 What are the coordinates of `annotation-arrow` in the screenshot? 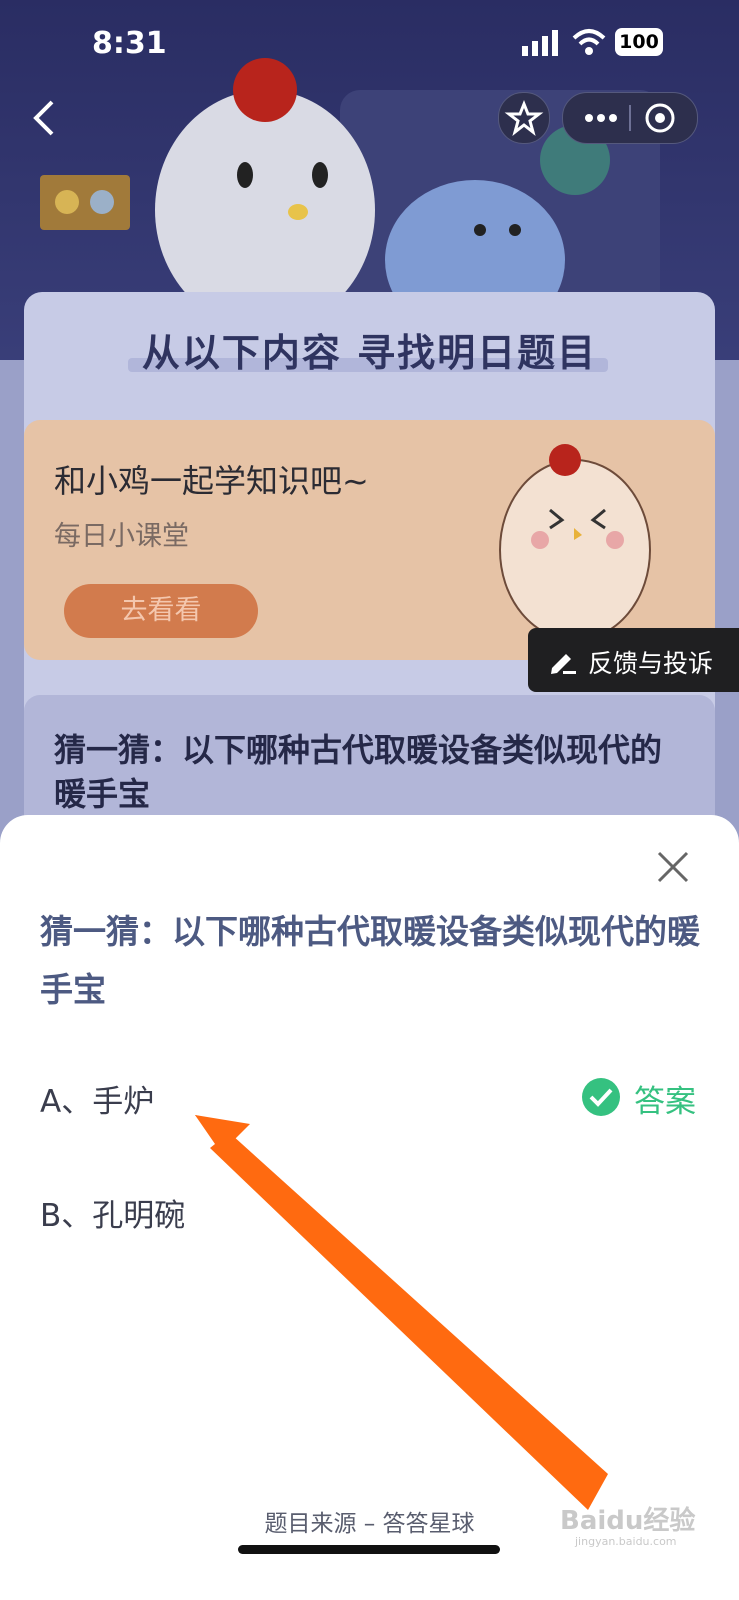 It's located at (401, 1312).